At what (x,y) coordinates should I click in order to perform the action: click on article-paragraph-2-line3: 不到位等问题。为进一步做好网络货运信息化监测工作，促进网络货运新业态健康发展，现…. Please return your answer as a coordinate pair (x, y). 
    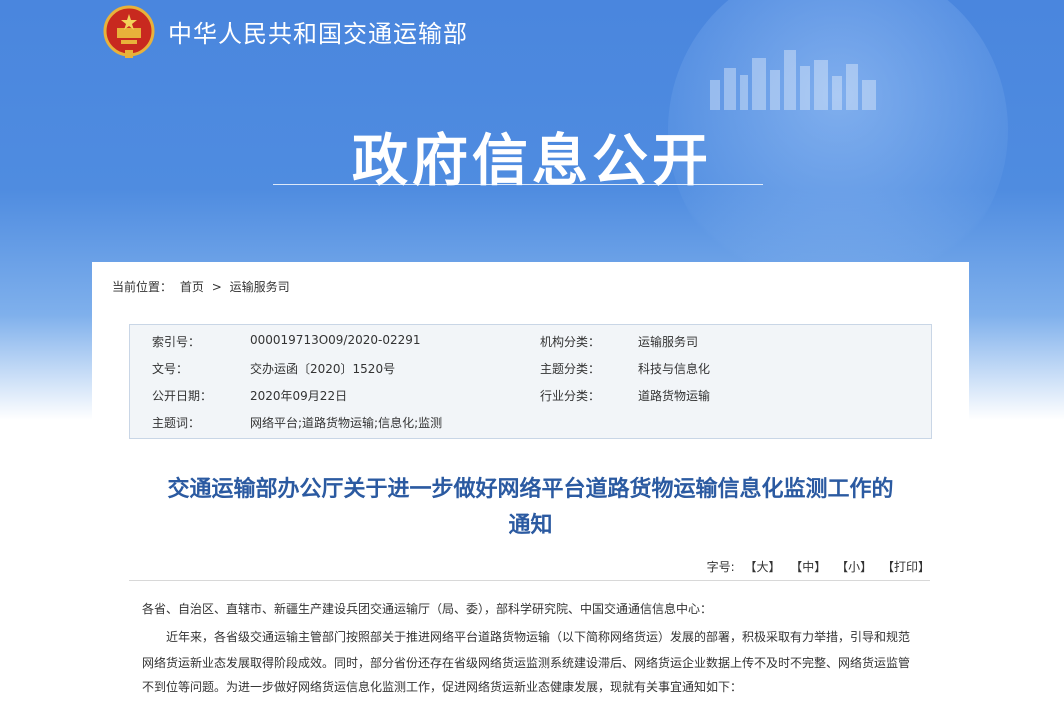
    Looking at the image, I should click on (442, 687).